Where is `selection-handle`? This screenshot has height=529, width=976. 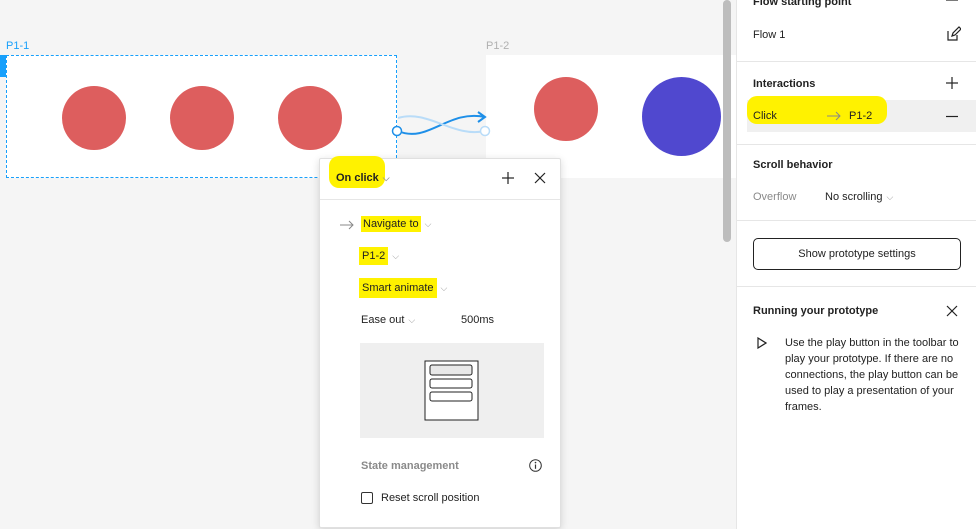 selection-handle is located at coordinates (3, 66).